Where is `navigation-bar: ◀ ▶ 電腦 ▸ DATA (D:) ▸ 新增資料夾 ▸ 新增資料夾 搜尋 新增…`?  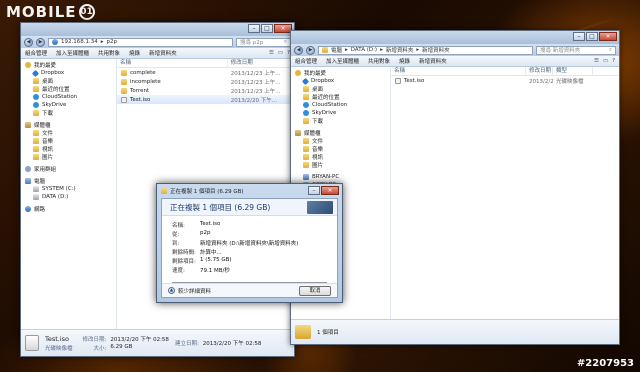
navigation-bar: ◀ ▶ 電腦 ▸ DATA (D:) ▸ 新增資料夾 ▸ 新增資料夾 搜尋 新增… is located at coordinates (455, 50).